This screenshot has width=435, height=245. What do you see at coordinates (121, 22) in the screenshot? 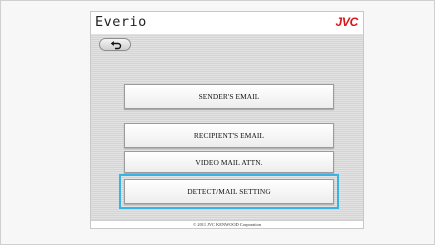
I see `app-title: Everio` at bounding box center [121, 22].